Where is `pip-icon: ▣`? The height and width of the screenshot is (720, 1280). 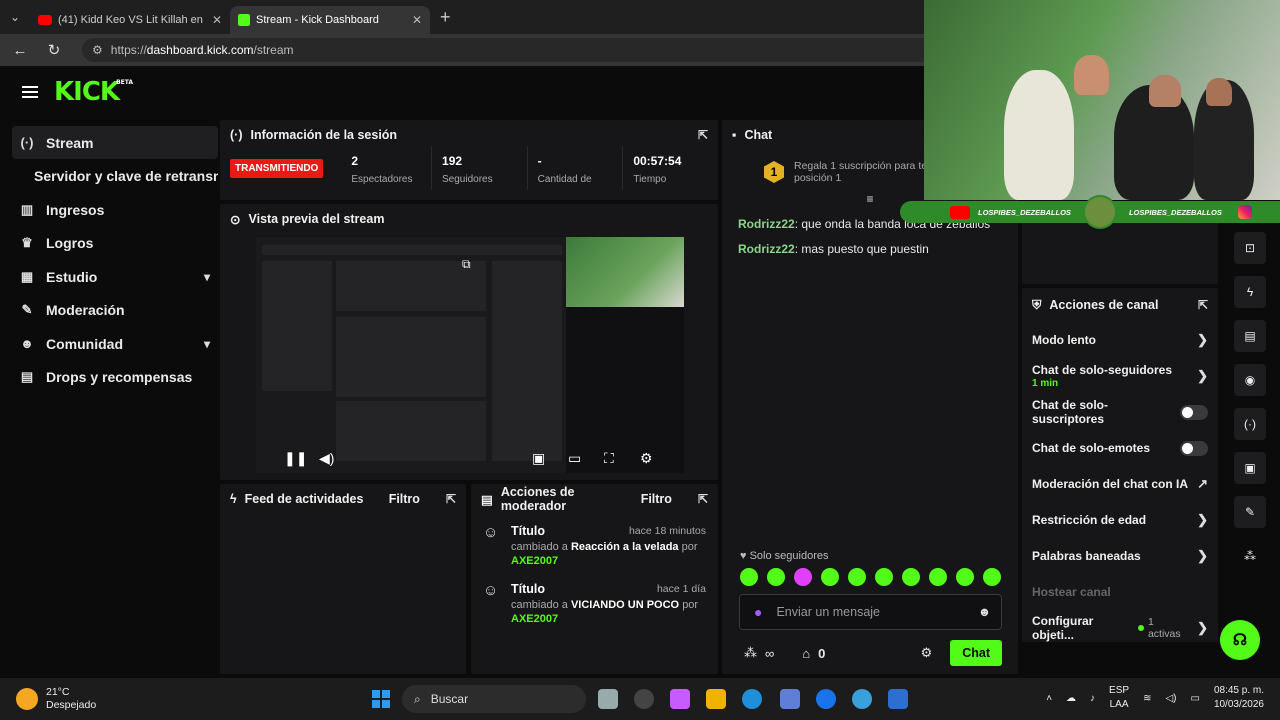 pip-icon: ▣ is located at coordinates (538, 458).